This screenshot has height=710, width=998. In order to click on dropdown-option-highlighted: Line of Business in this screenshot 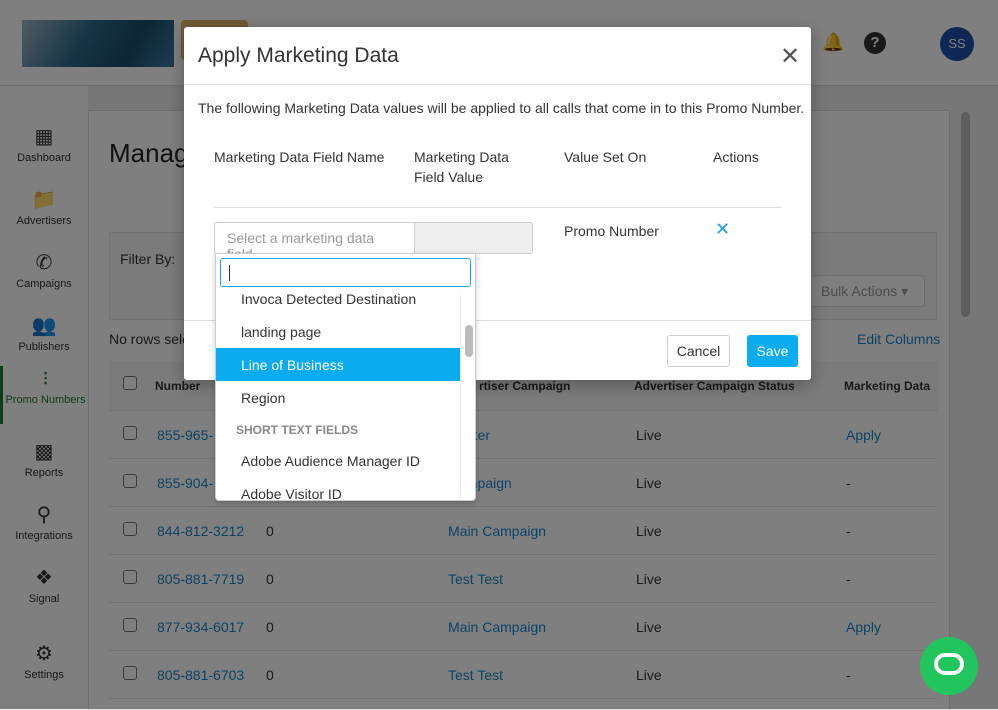, I will do `click(338, 364)`.